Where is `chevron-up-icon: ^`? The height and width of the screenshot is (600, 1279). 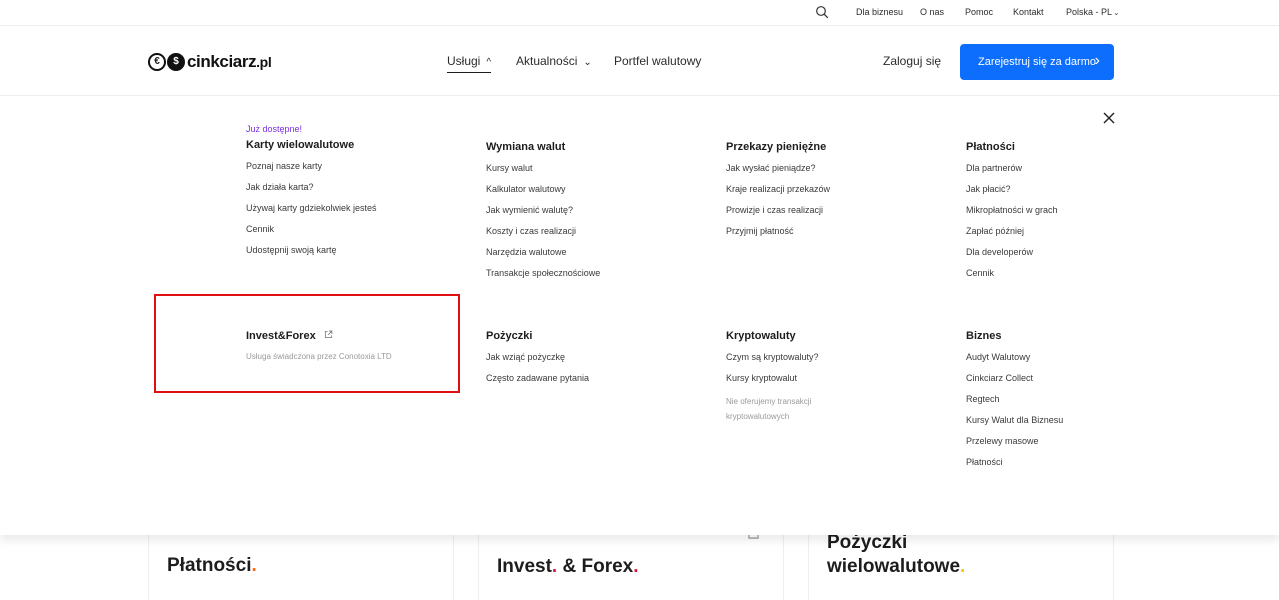
chevron-up-icon: ^ is located at coordinates (489, 62).